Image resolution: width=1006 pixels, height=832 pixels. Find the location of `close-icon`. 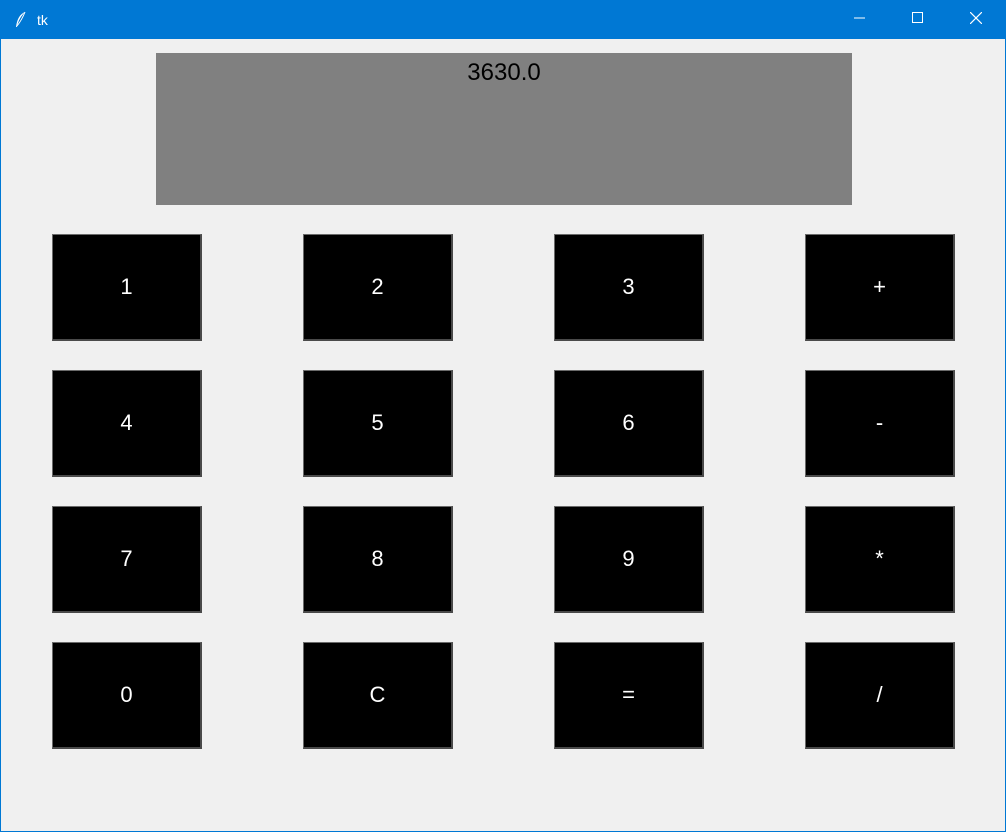

close-icon is located at coordinates (976, 20).